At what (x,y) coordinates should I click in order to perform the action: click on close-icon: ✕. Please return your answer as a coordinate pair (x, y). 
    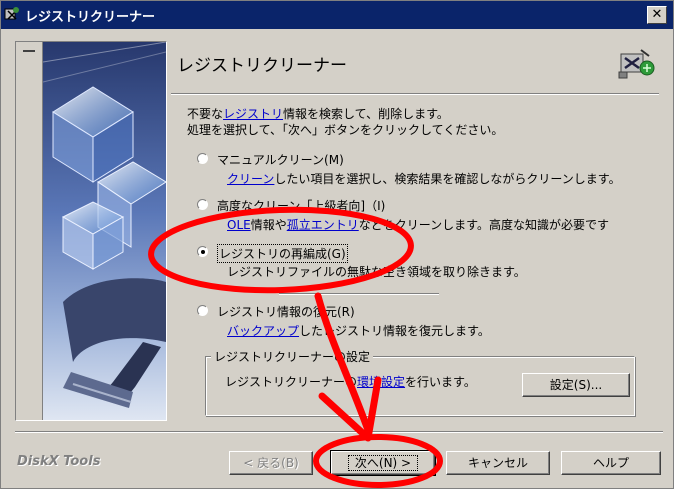
    Looking at the image, I should click on (657, 14).